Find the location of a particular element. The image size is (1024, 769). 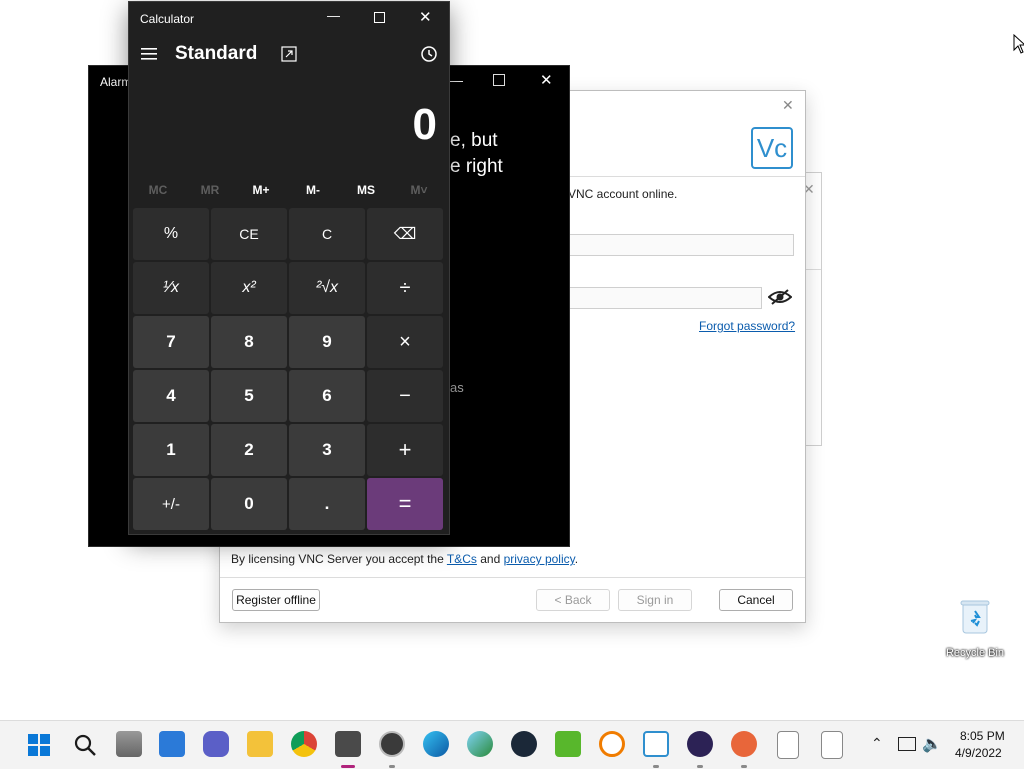

search-icon is located at coordinates (85, 746).